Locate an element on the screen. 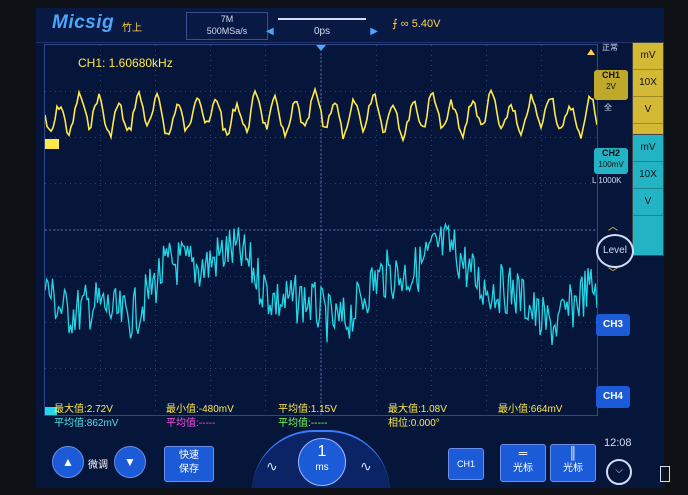 The height and width of the screenshot is (495, 688). trigger-position-value: 0ps is located at coordinates (322, 31).